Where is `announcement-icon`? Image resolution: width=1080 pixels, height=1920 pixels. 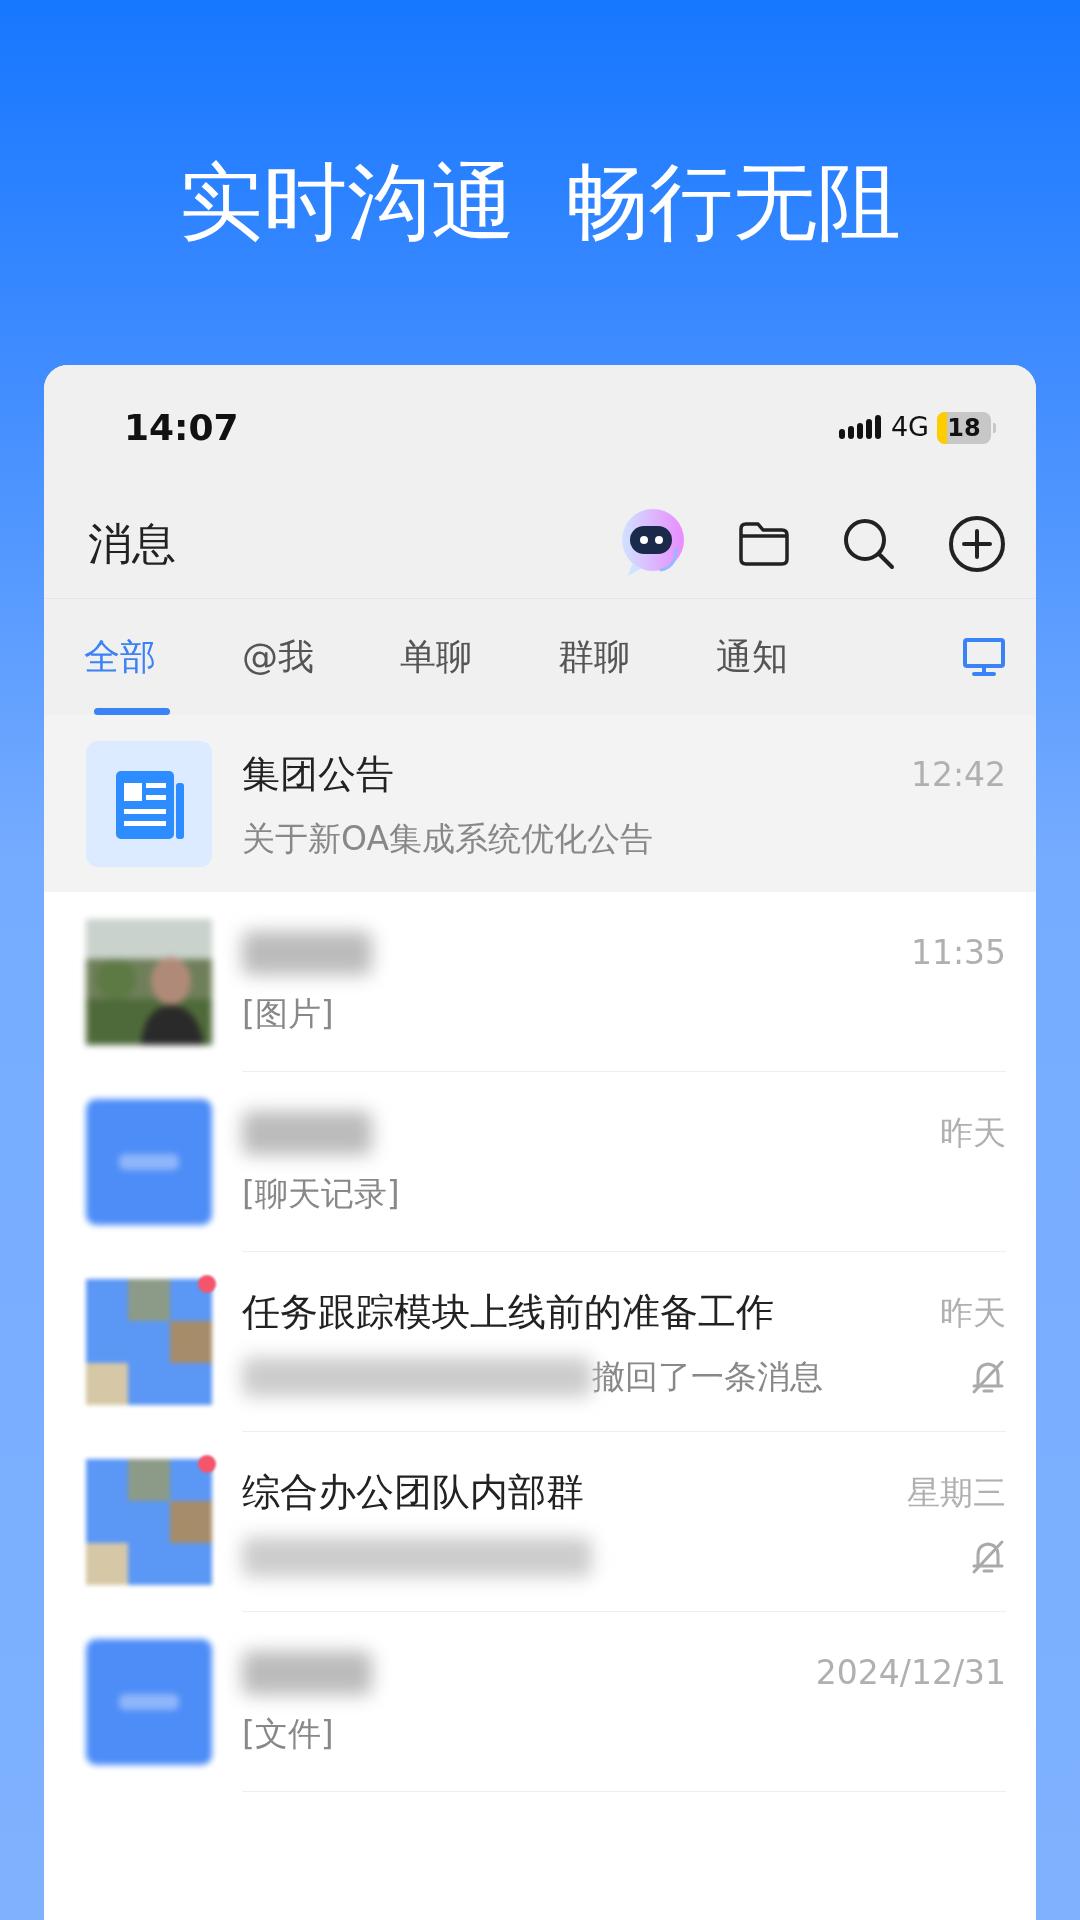
announcement-icon is located at coordinates (149, 803).